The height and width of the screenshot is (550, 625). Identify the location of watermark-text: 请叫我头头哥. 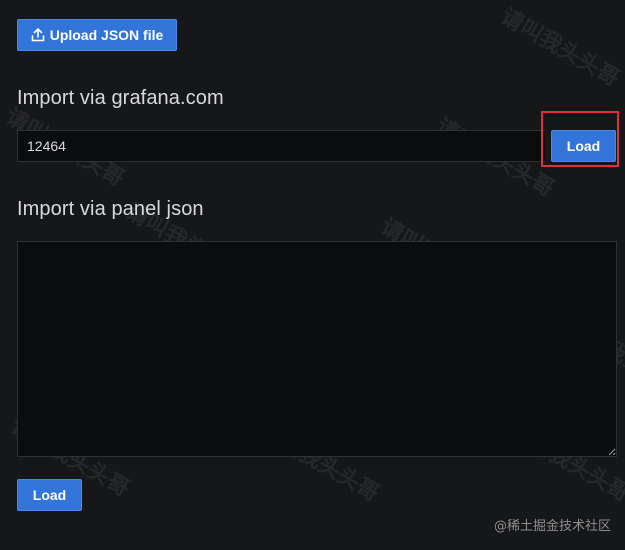
(560, 48).